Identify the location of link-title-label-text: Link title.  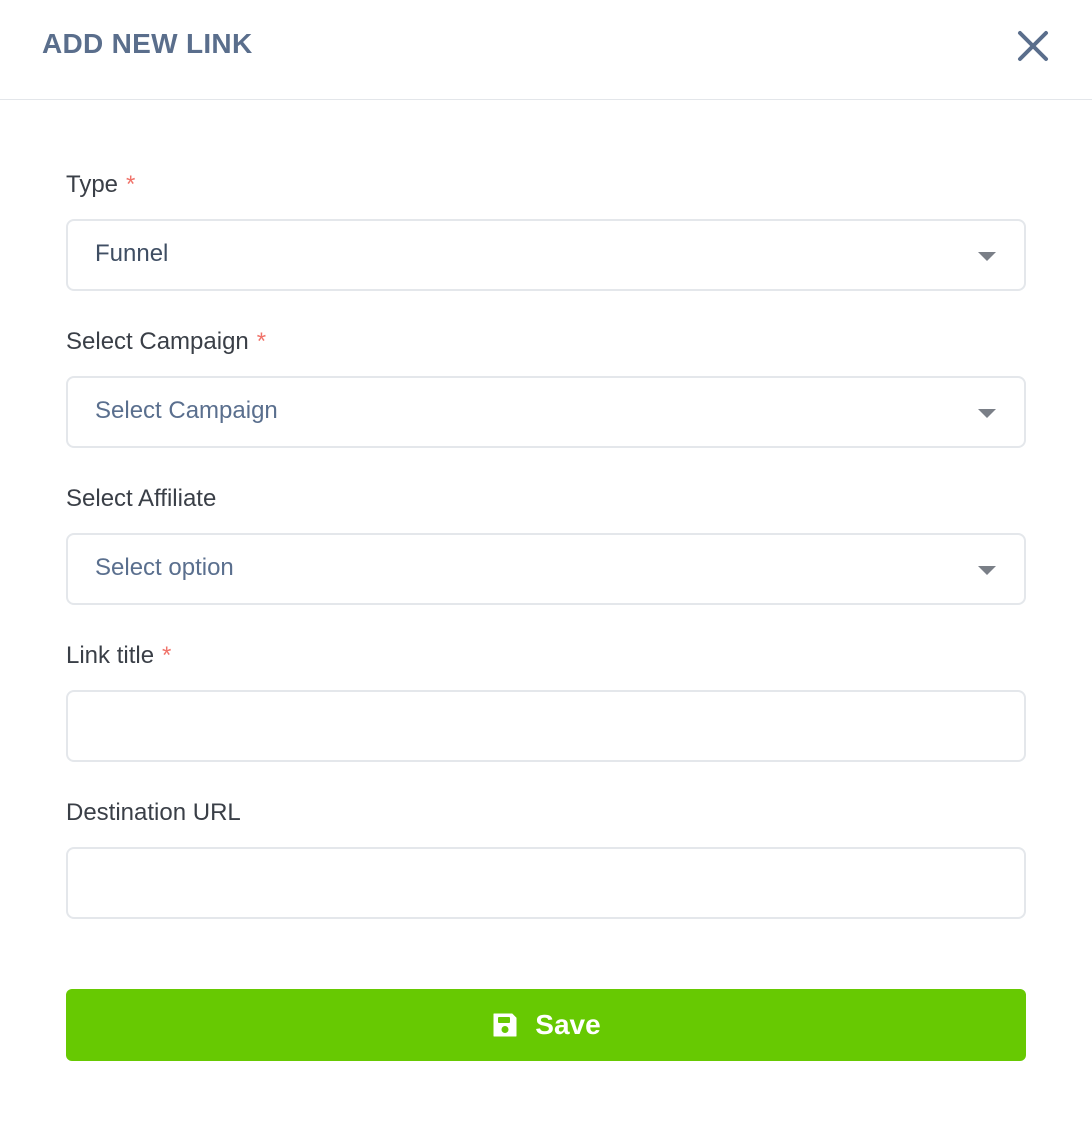
(110, 655).